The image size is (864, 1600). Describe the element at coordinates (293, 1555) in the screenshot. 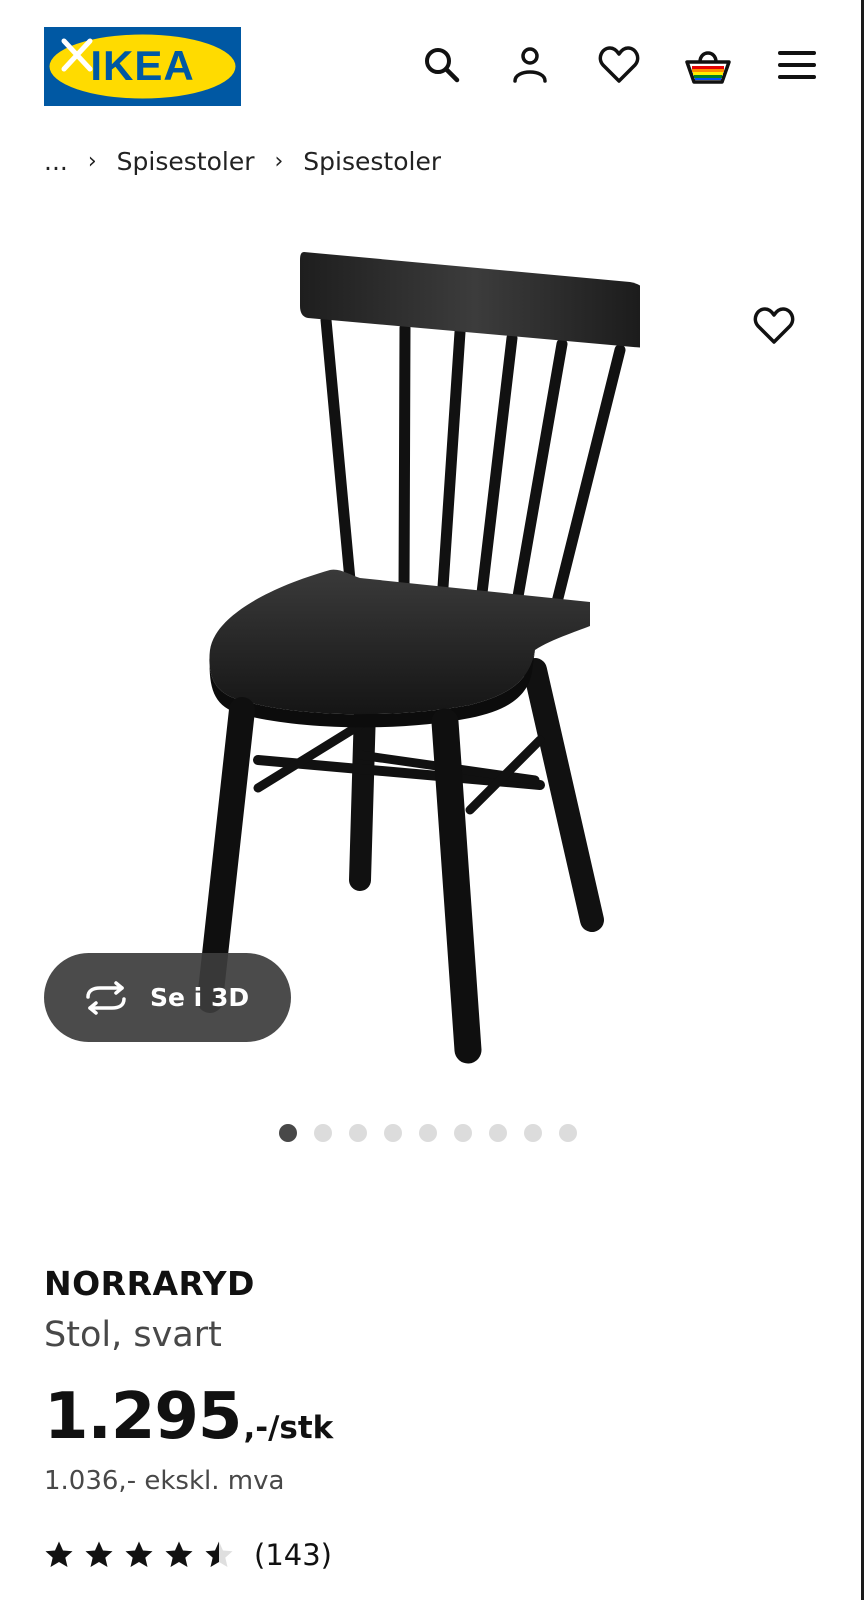

I see `rating-count: (143)` at that location.